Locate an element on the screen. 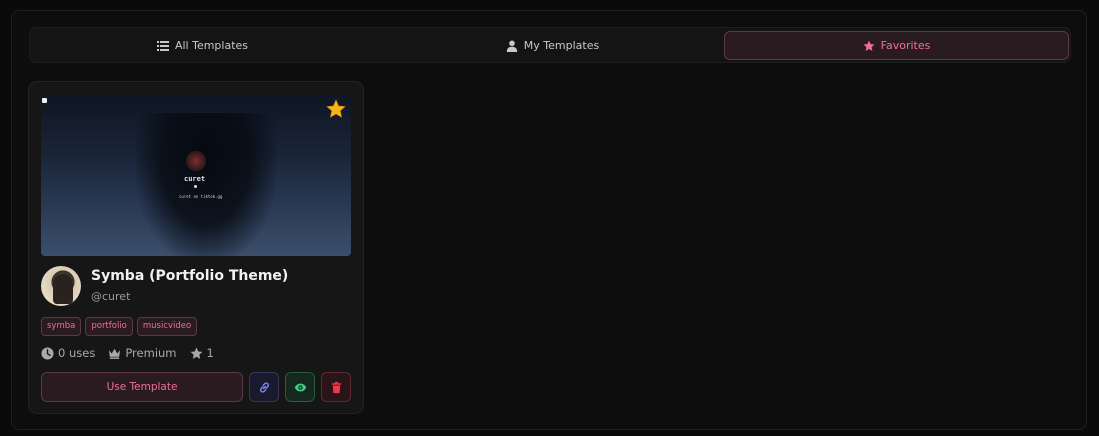 The width and height of the screenshot is (1099, 436). link-icon is located at coordinates (264, 387).